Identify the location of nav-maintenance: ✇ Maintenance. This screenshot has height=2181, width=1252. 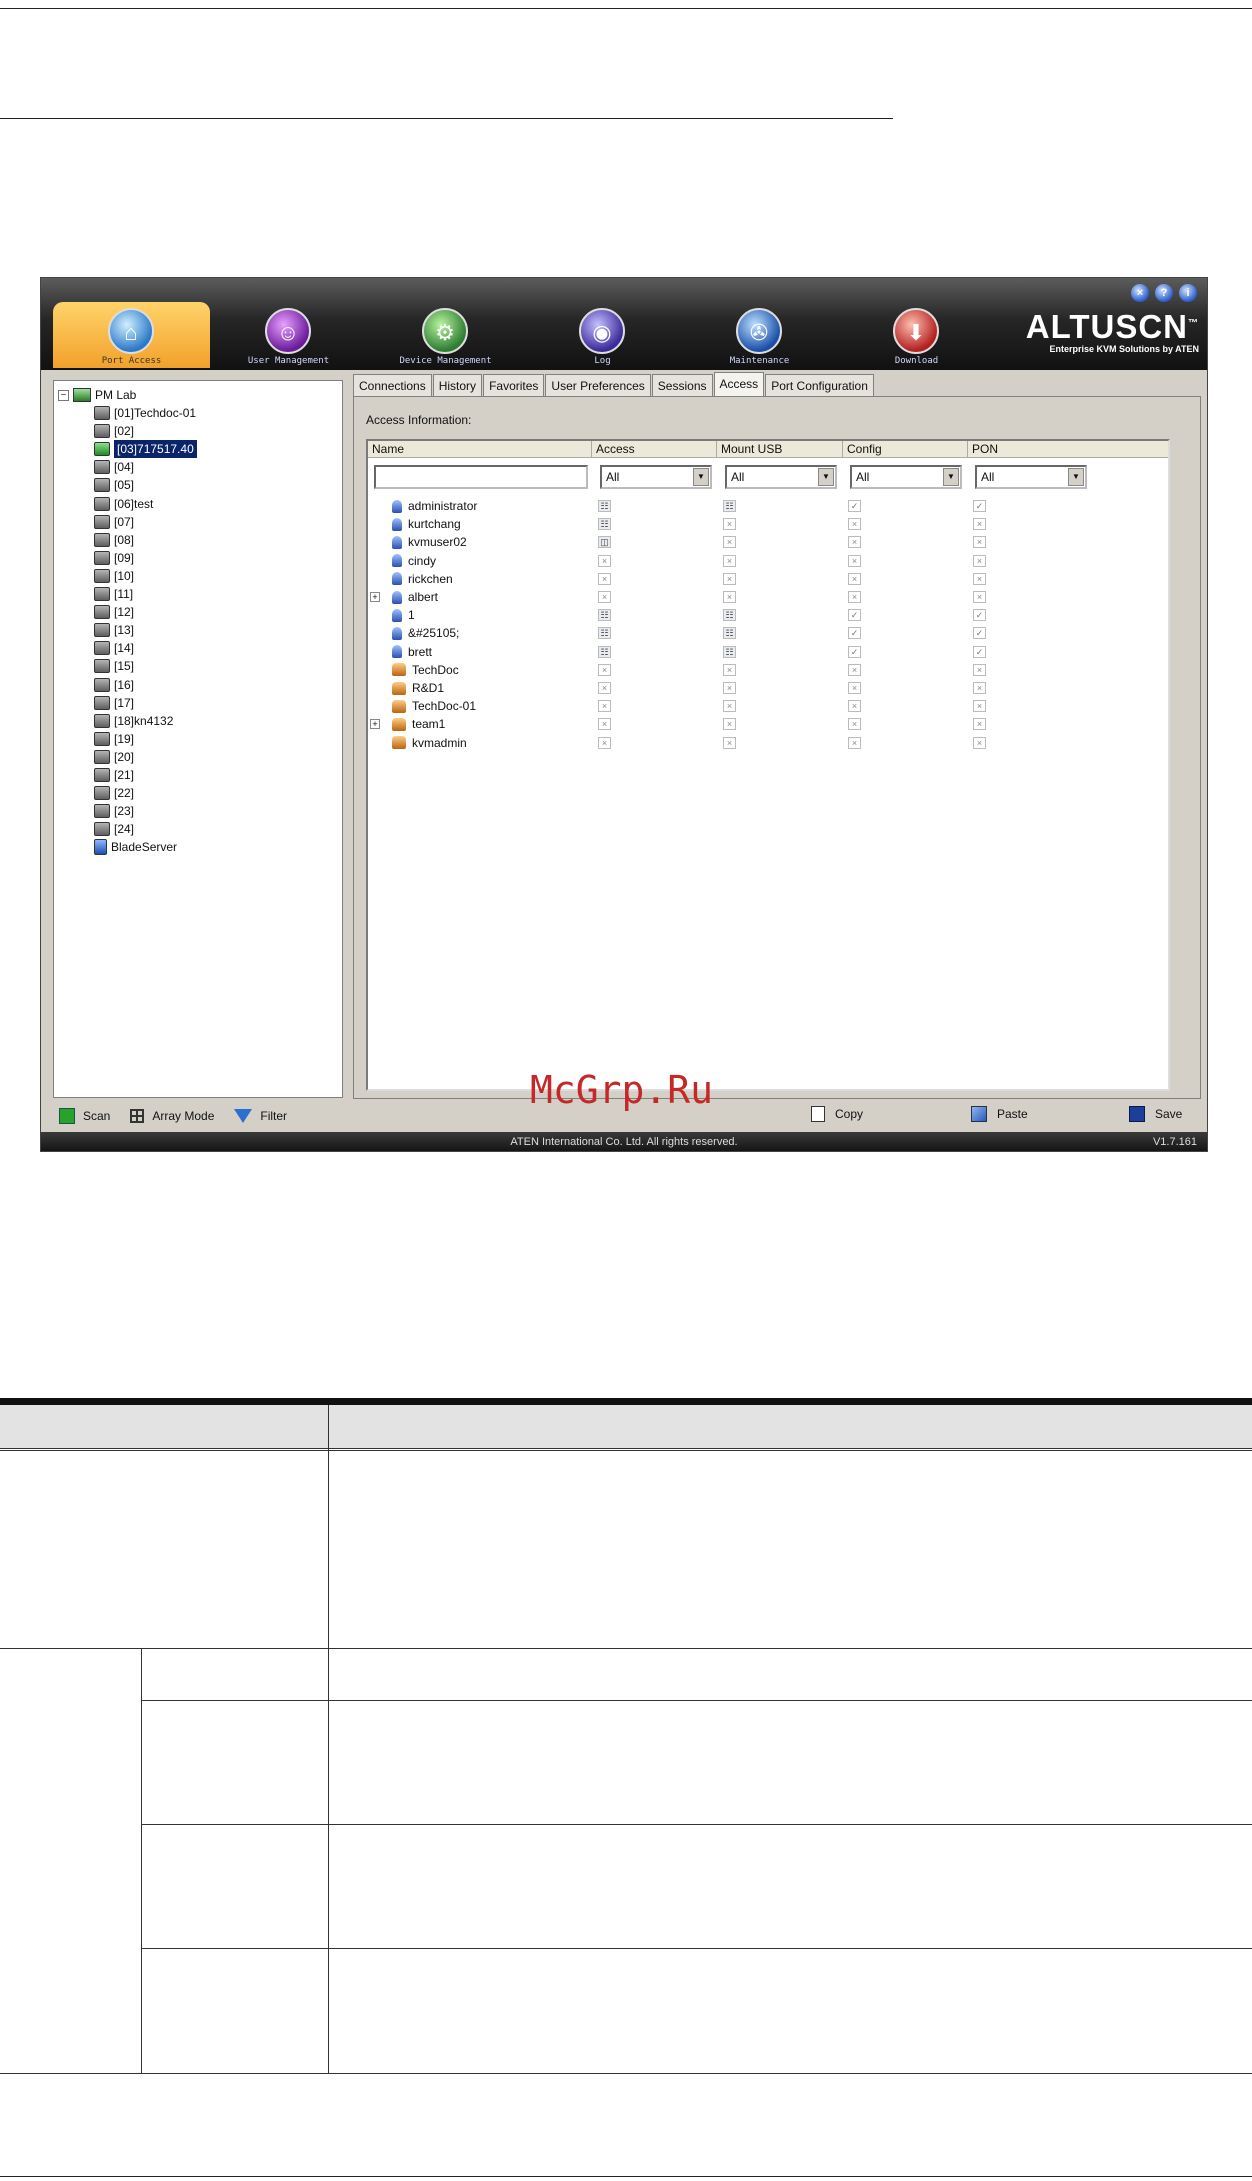
(759, 335).